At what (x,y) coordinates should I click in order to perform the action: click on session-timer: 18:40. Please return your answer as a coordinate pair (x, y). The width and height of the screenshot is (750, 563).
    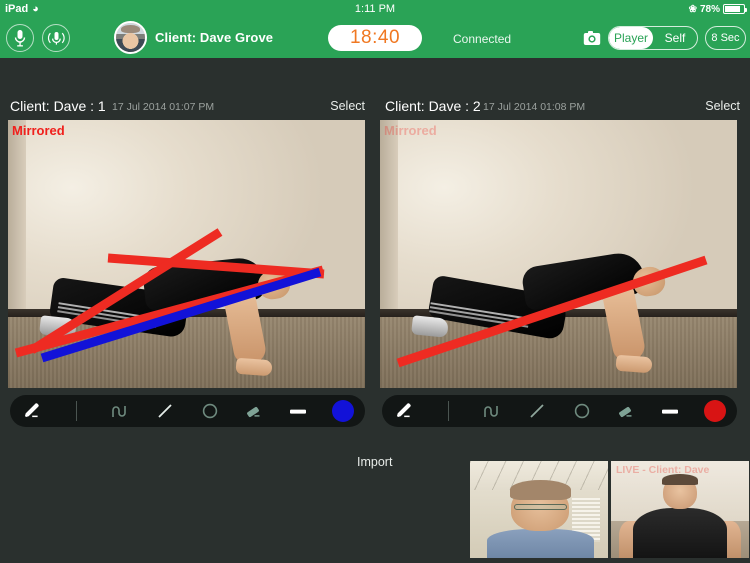
    Looking at the image, I should click on (375, 38).